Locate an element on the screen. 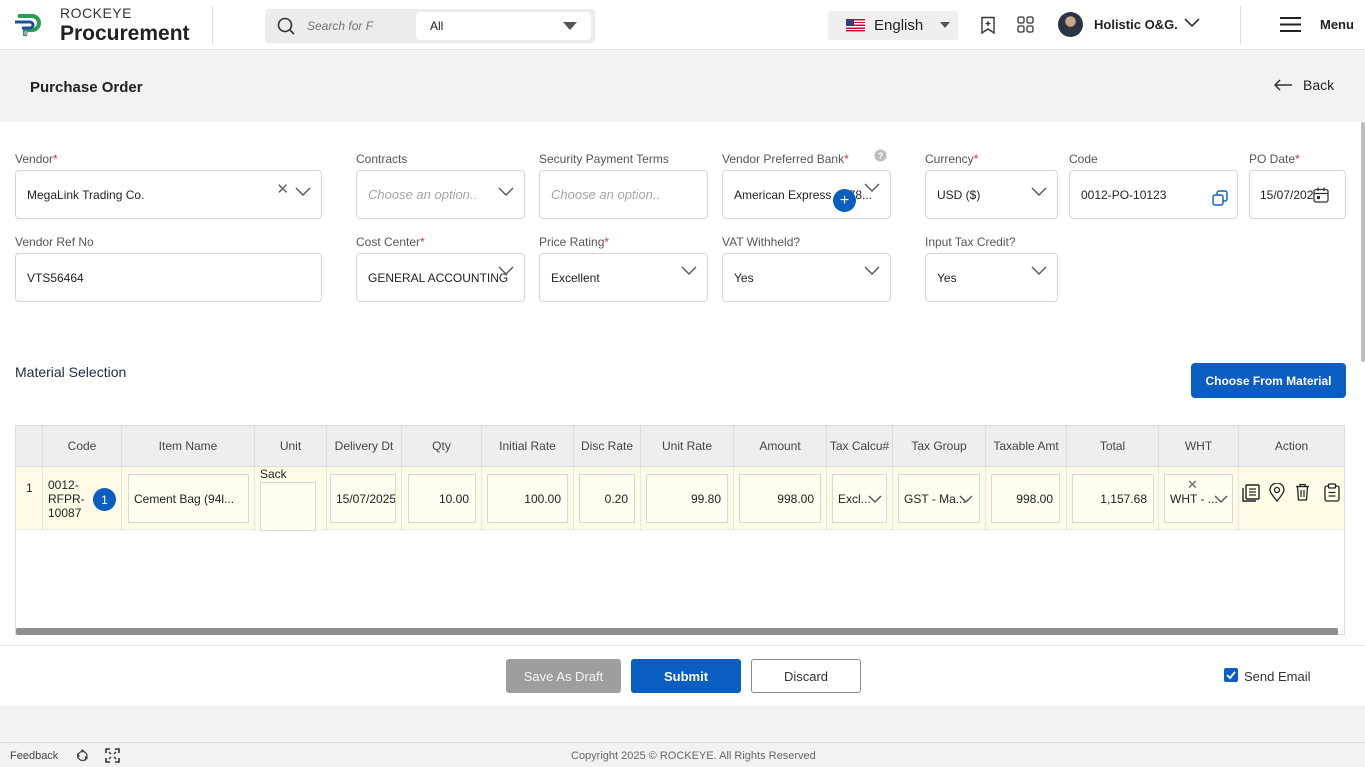 Image resolution: width=1365 pixels, height=767 pixels. grid-header-total: Total is located at coordinates (1113, 446).